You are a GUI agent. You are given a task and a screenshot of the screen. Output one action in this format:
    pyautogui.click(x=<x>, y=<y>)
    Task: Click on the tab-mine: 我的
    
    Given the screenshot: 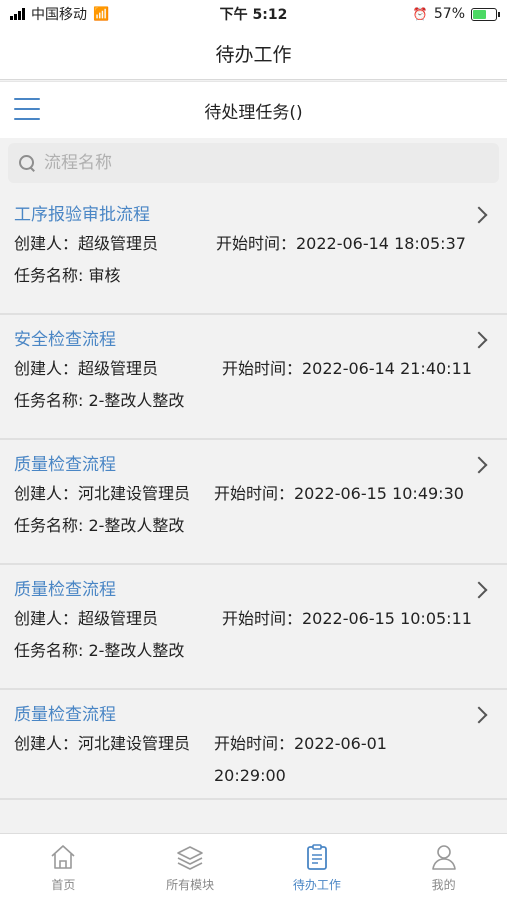 What is the action you would take?
    pyautogui.click(x=443, y=867)
    